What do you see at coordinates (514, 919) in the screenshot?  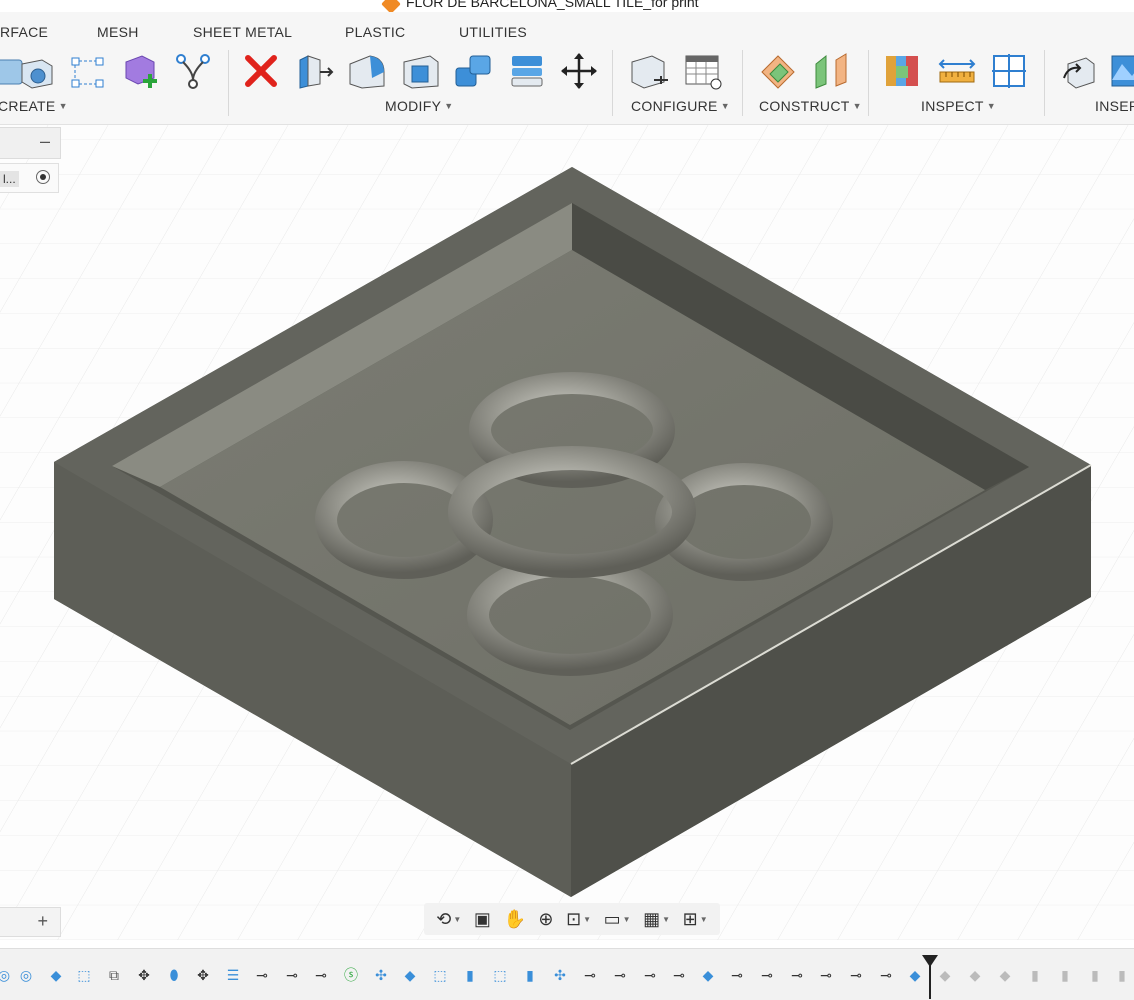 I see `pan-hand-icon: ✋` at bounding box center [514, 919].